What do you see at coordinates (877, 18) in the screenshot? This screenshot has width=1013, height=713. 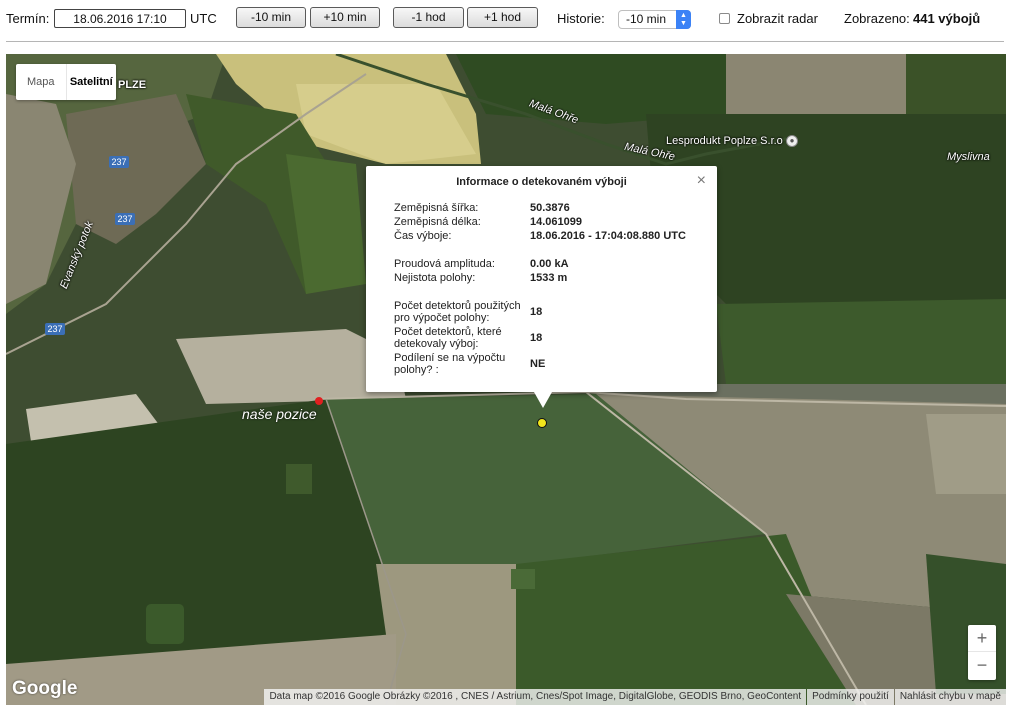 I see `shown-label: Zobrazeno:` at bounding box center [877, 18].